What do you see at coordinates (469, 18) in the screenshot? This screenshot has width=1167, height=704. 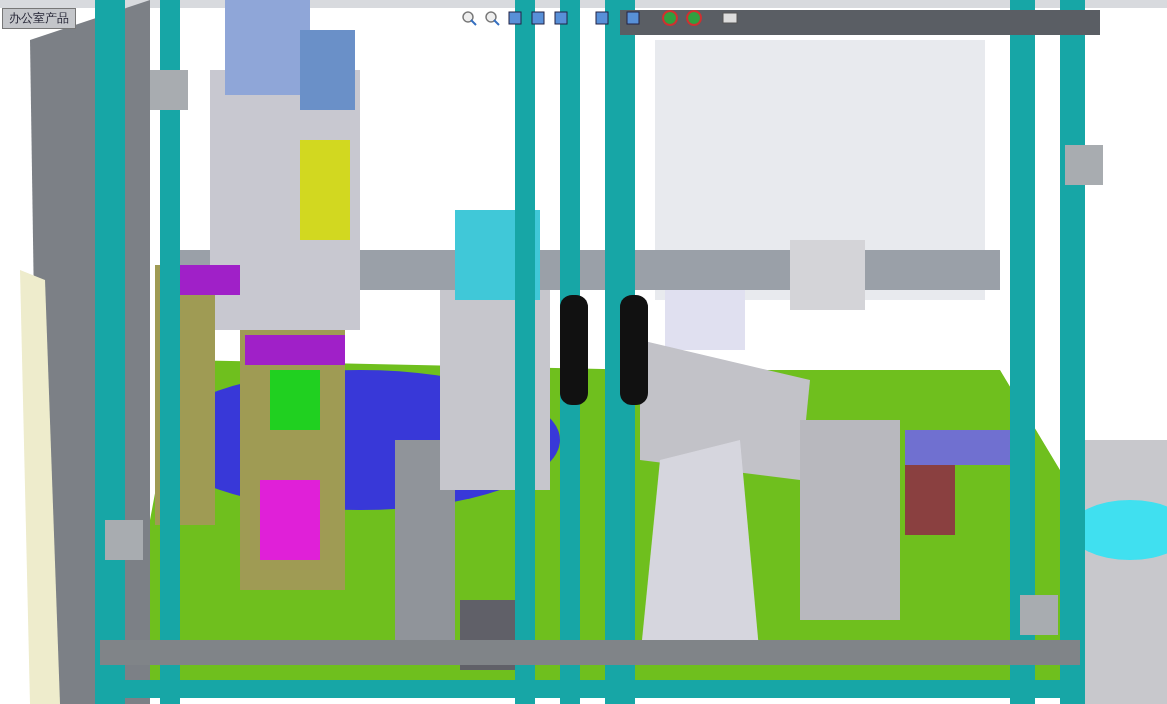 I see `zoom-to-fit-icon` at bounding box center [469, 18].